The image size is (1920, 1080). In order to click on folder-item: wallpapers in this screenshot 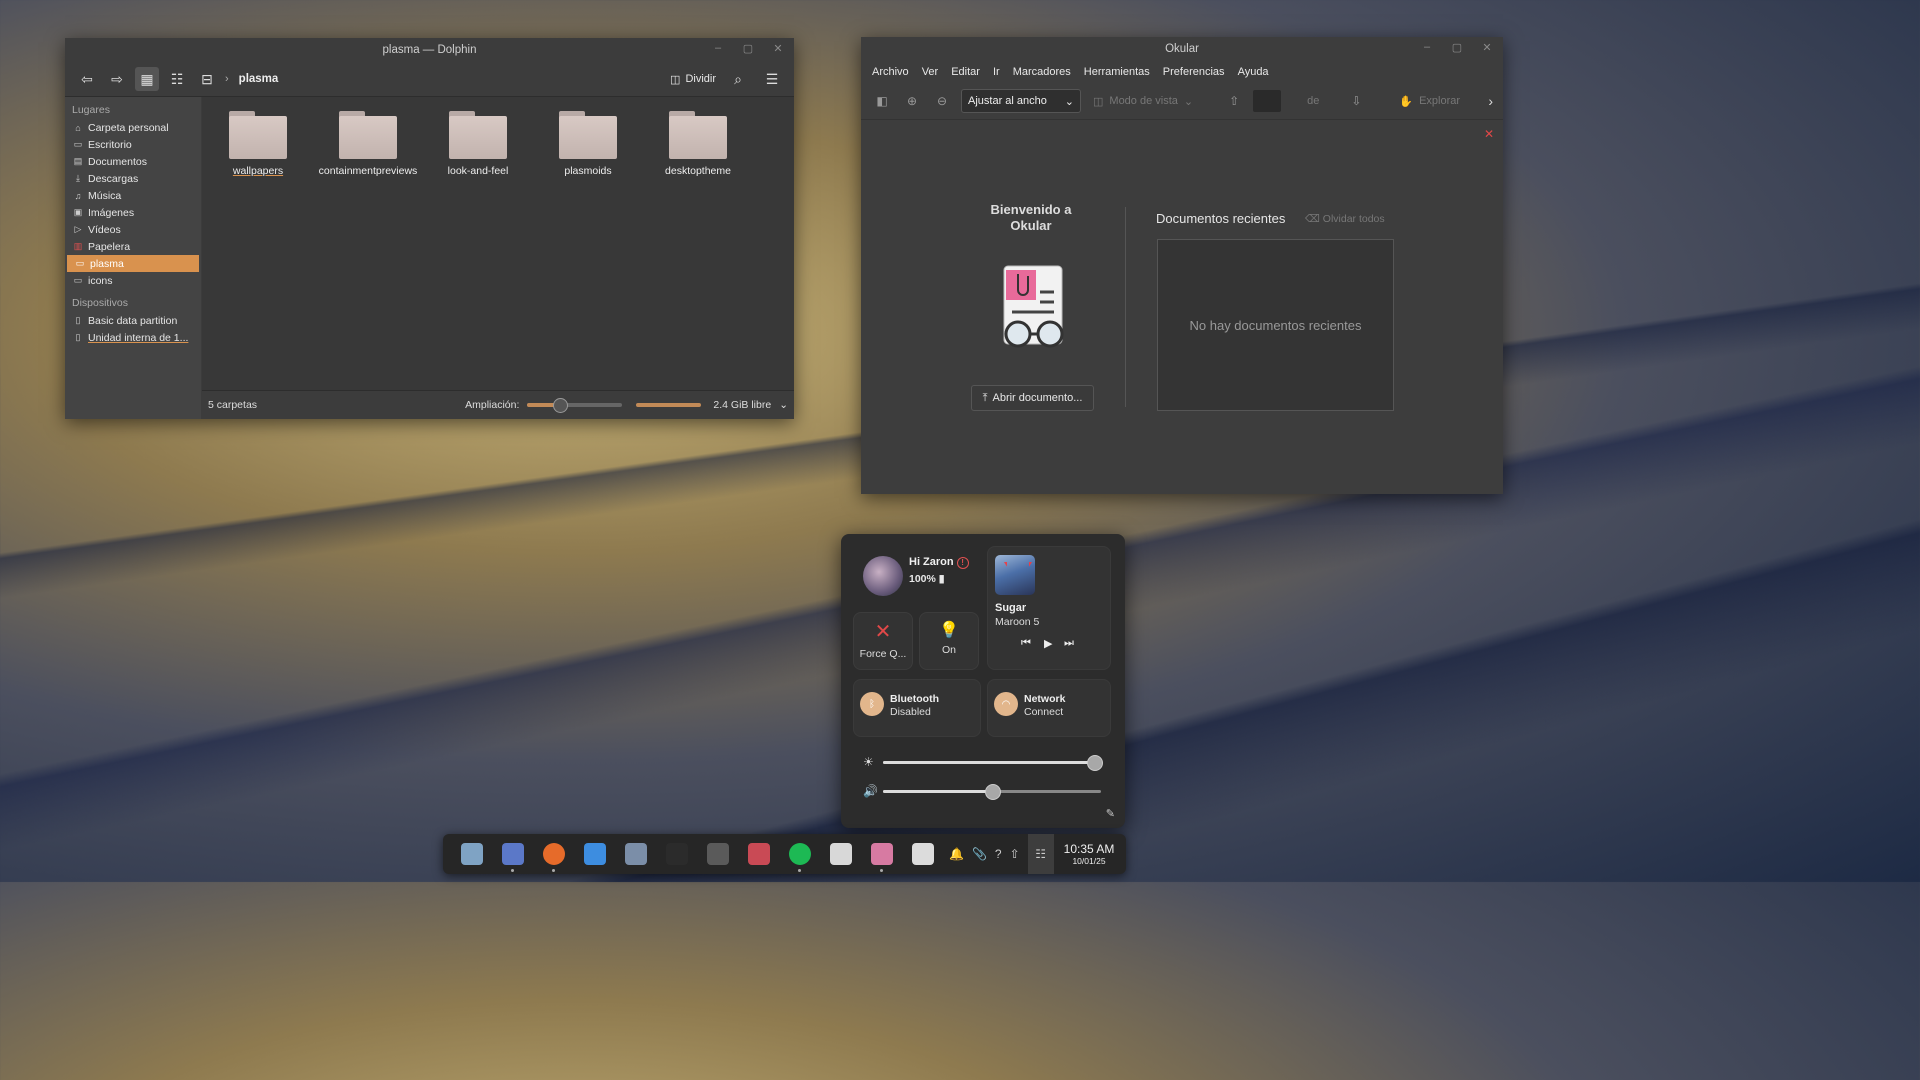, I will do `click(258, 144)`.